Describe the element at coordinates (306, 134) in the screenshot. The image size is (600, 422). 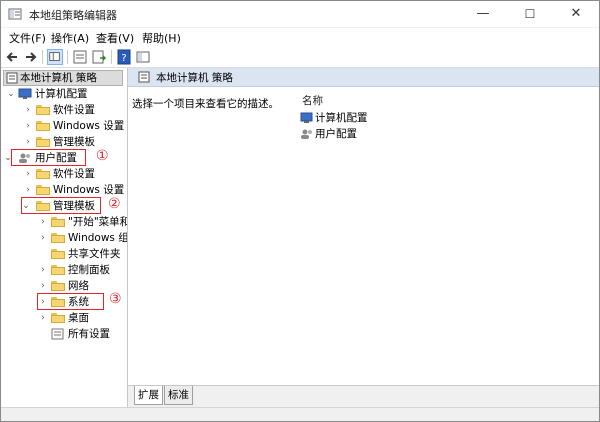
I see `users-icon` at that location.